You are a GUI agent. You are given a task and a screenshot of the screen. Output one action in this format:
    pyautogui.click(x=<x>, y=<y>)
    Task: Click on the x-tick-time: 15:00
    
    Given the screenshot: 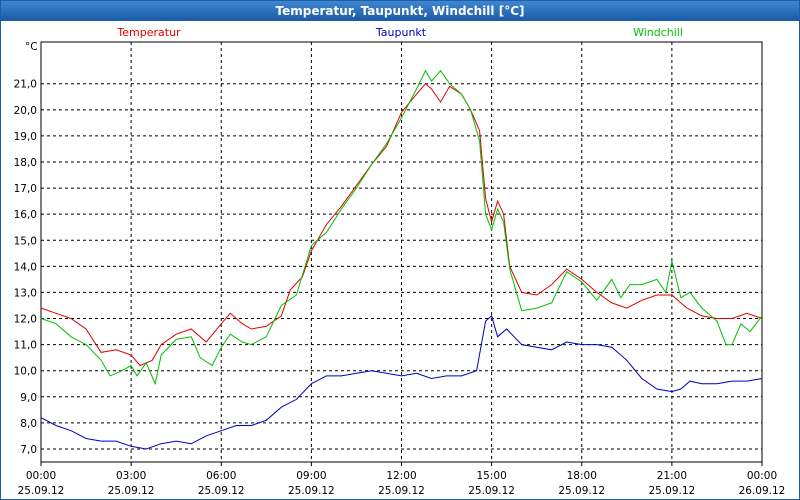 What is the action you would take?
    pyautogui.click(x=491, y=476)
    